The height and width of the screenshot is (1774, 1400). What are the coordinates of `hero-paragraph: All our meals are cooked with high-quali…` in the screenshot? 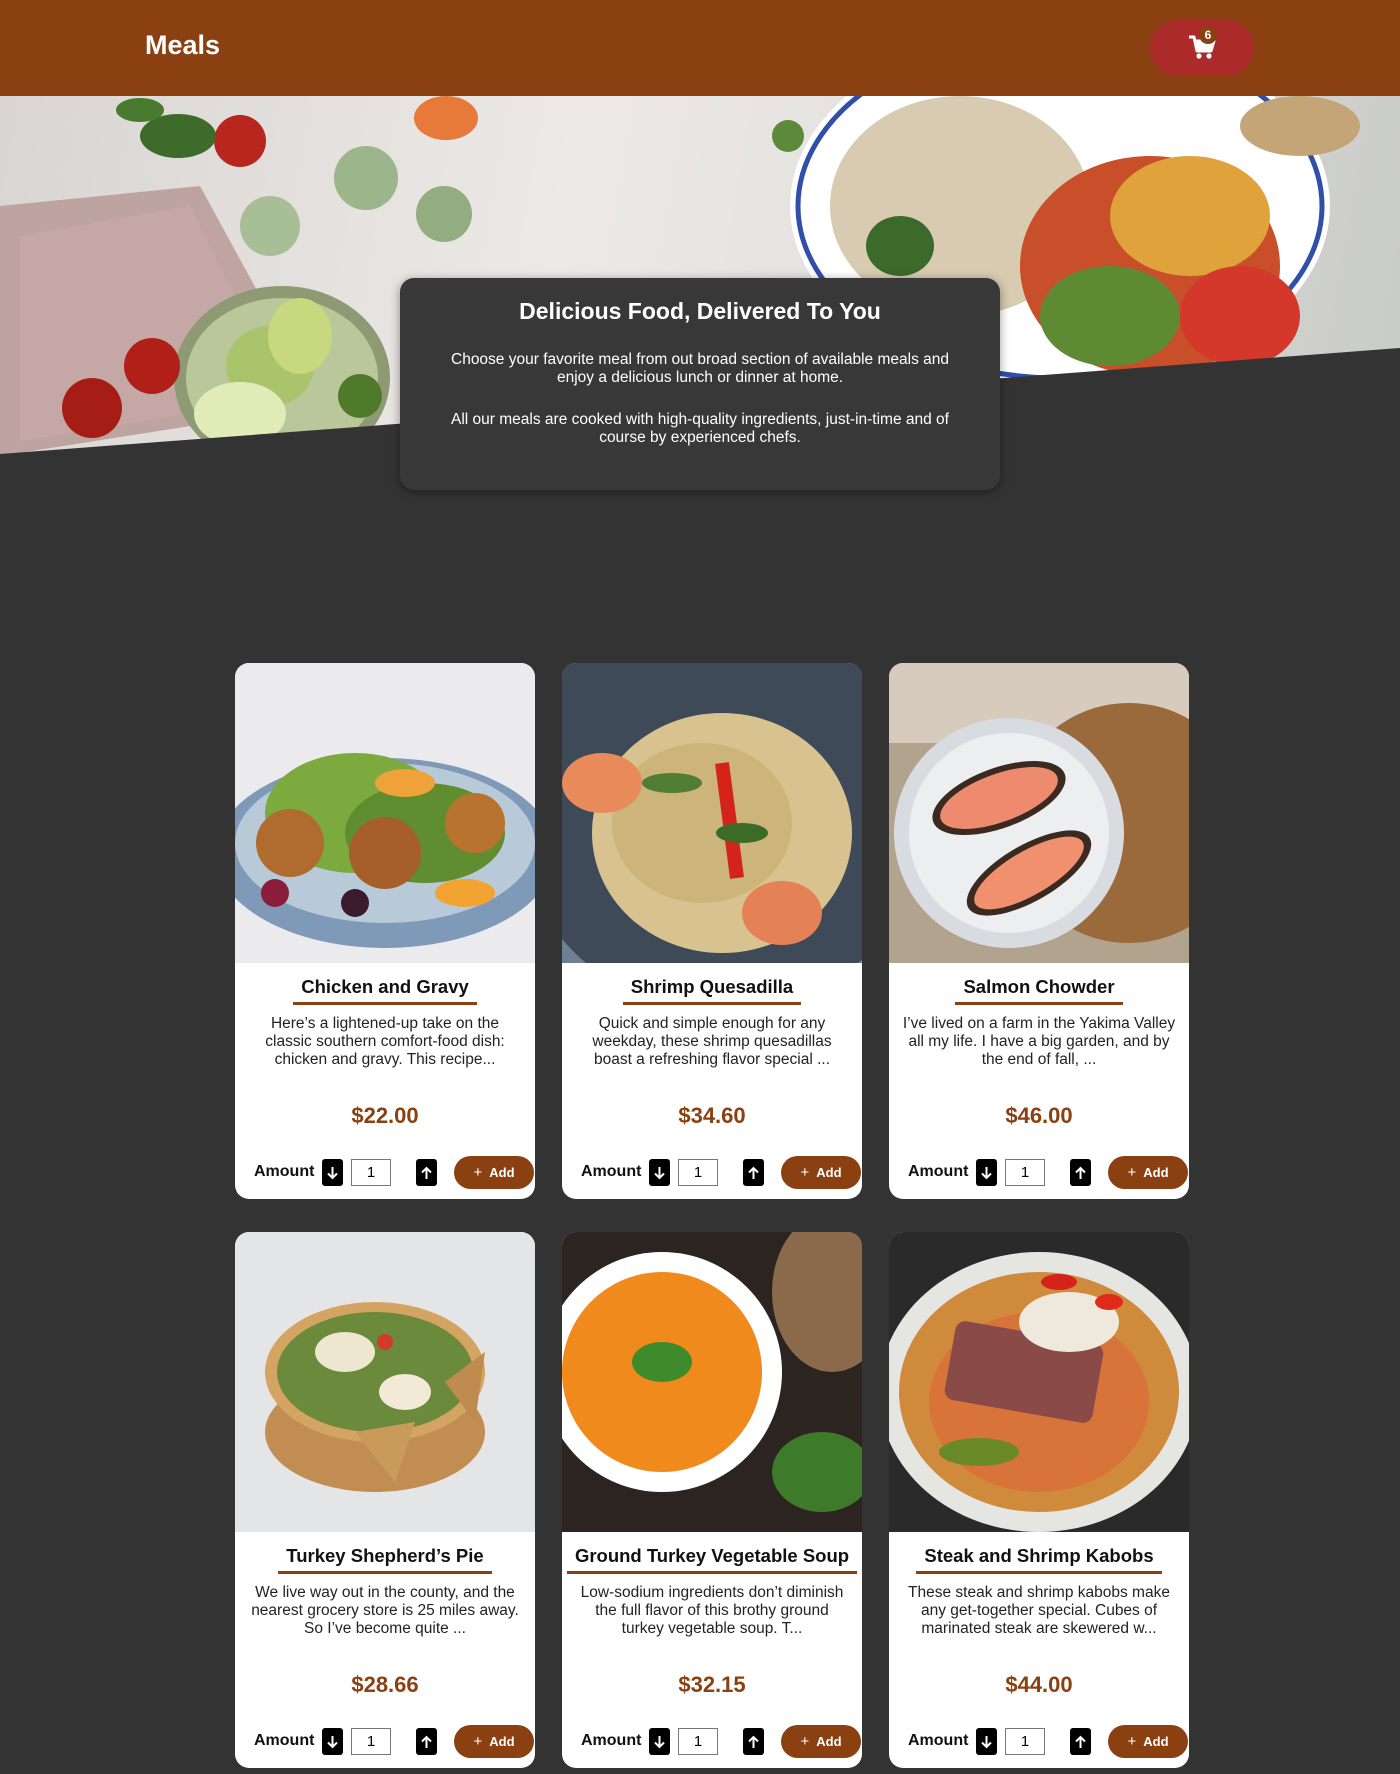 It's located at (700, 428).